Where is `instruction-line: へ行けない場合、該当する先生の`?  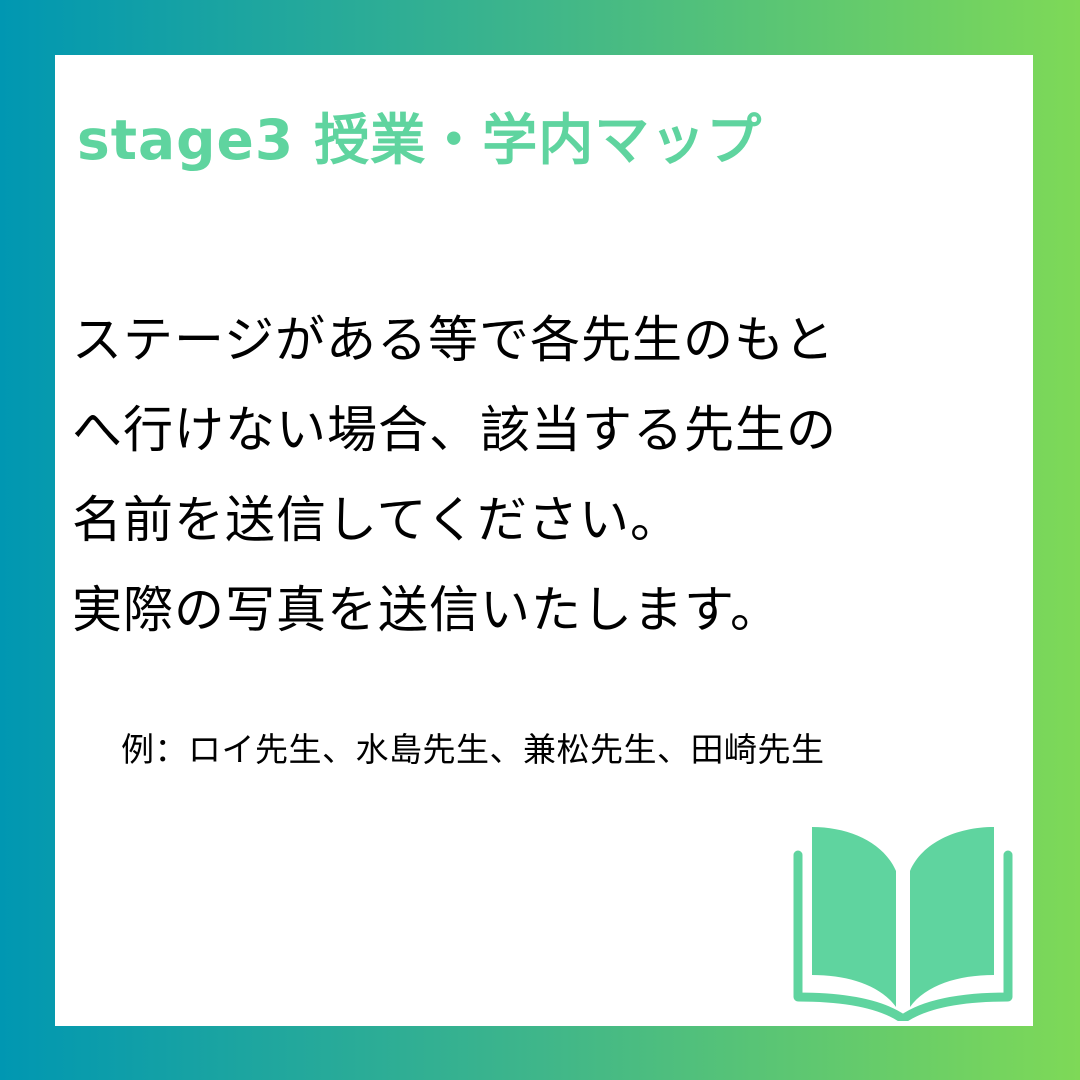 instruction-line: へ行けない場合、該当する先生の is located at coordinates (454, 430).